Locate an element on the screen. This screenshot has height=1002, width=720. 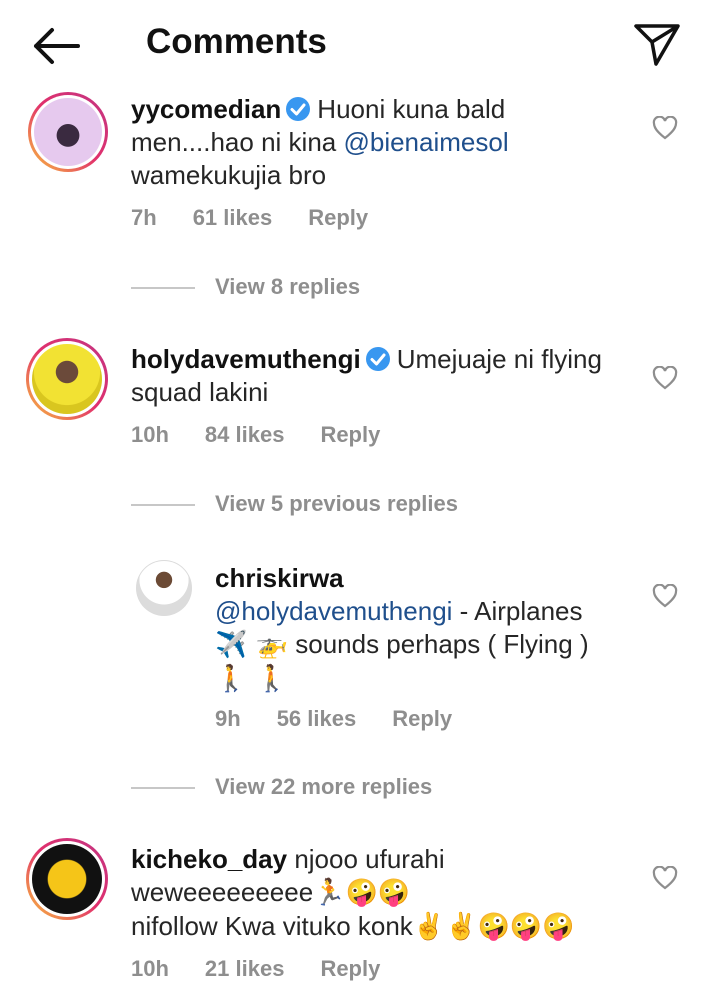
reply-likes: 56 likes is located at coordinates (317, 718).